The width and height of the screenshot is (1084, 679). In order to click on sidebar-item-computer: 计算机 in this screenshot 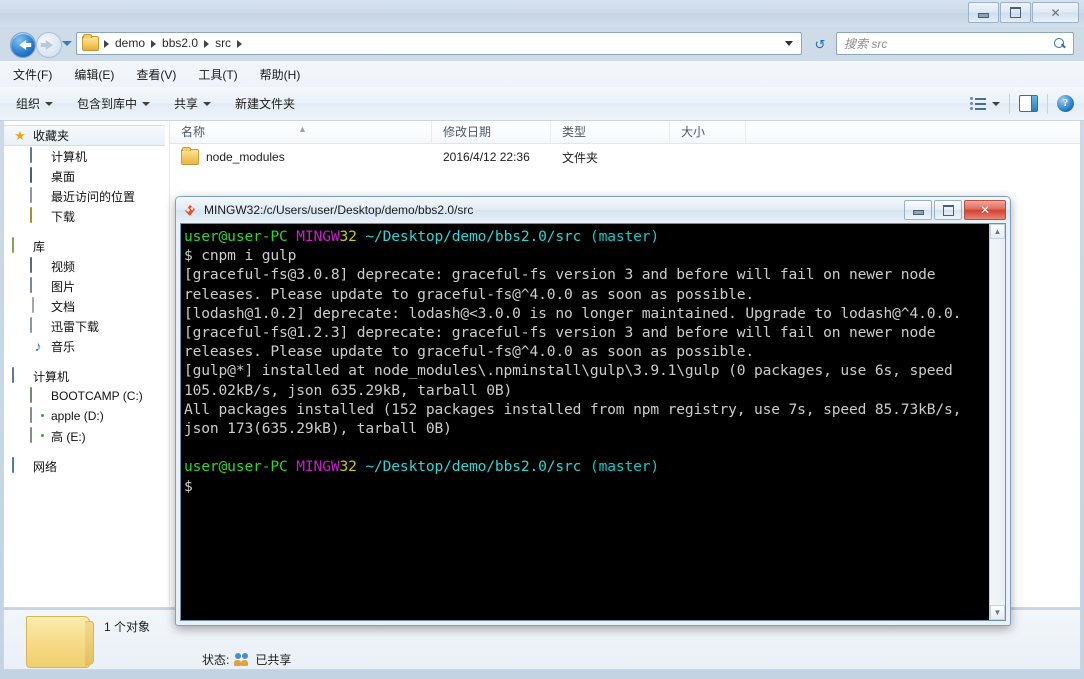, I will do `click(86, 376)`.